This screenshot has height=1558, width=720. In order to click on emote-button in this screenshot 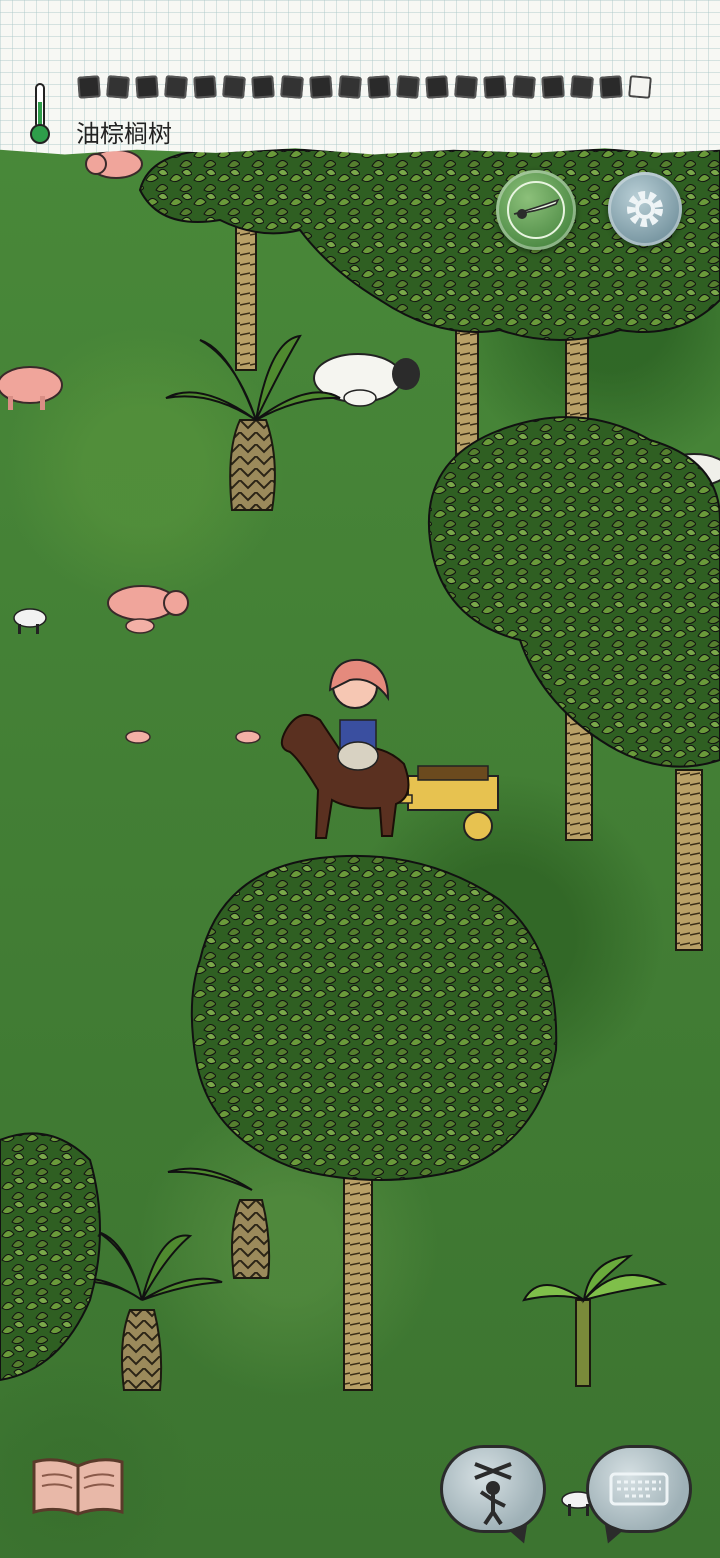, I will do `click(493, 1489)`.